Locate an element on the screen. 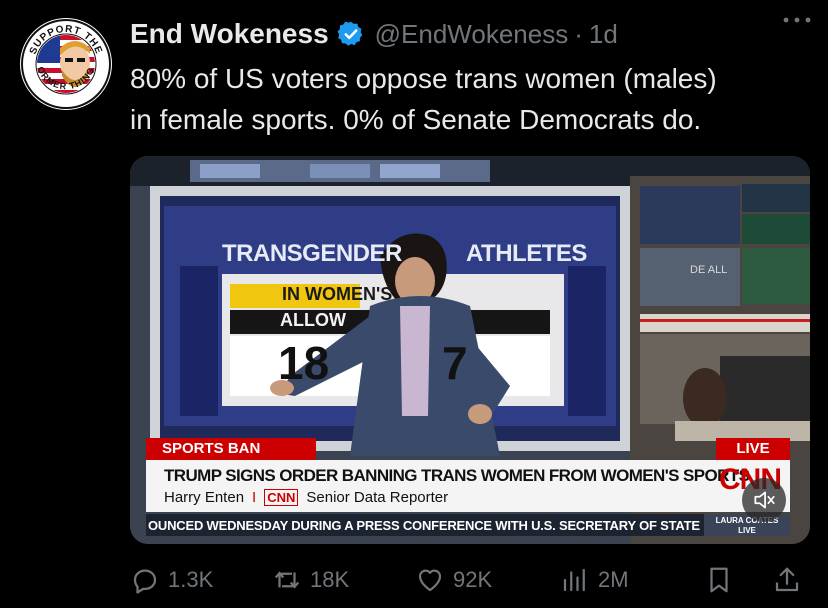  reporter-separator: I is located at coordinates (254, 497).